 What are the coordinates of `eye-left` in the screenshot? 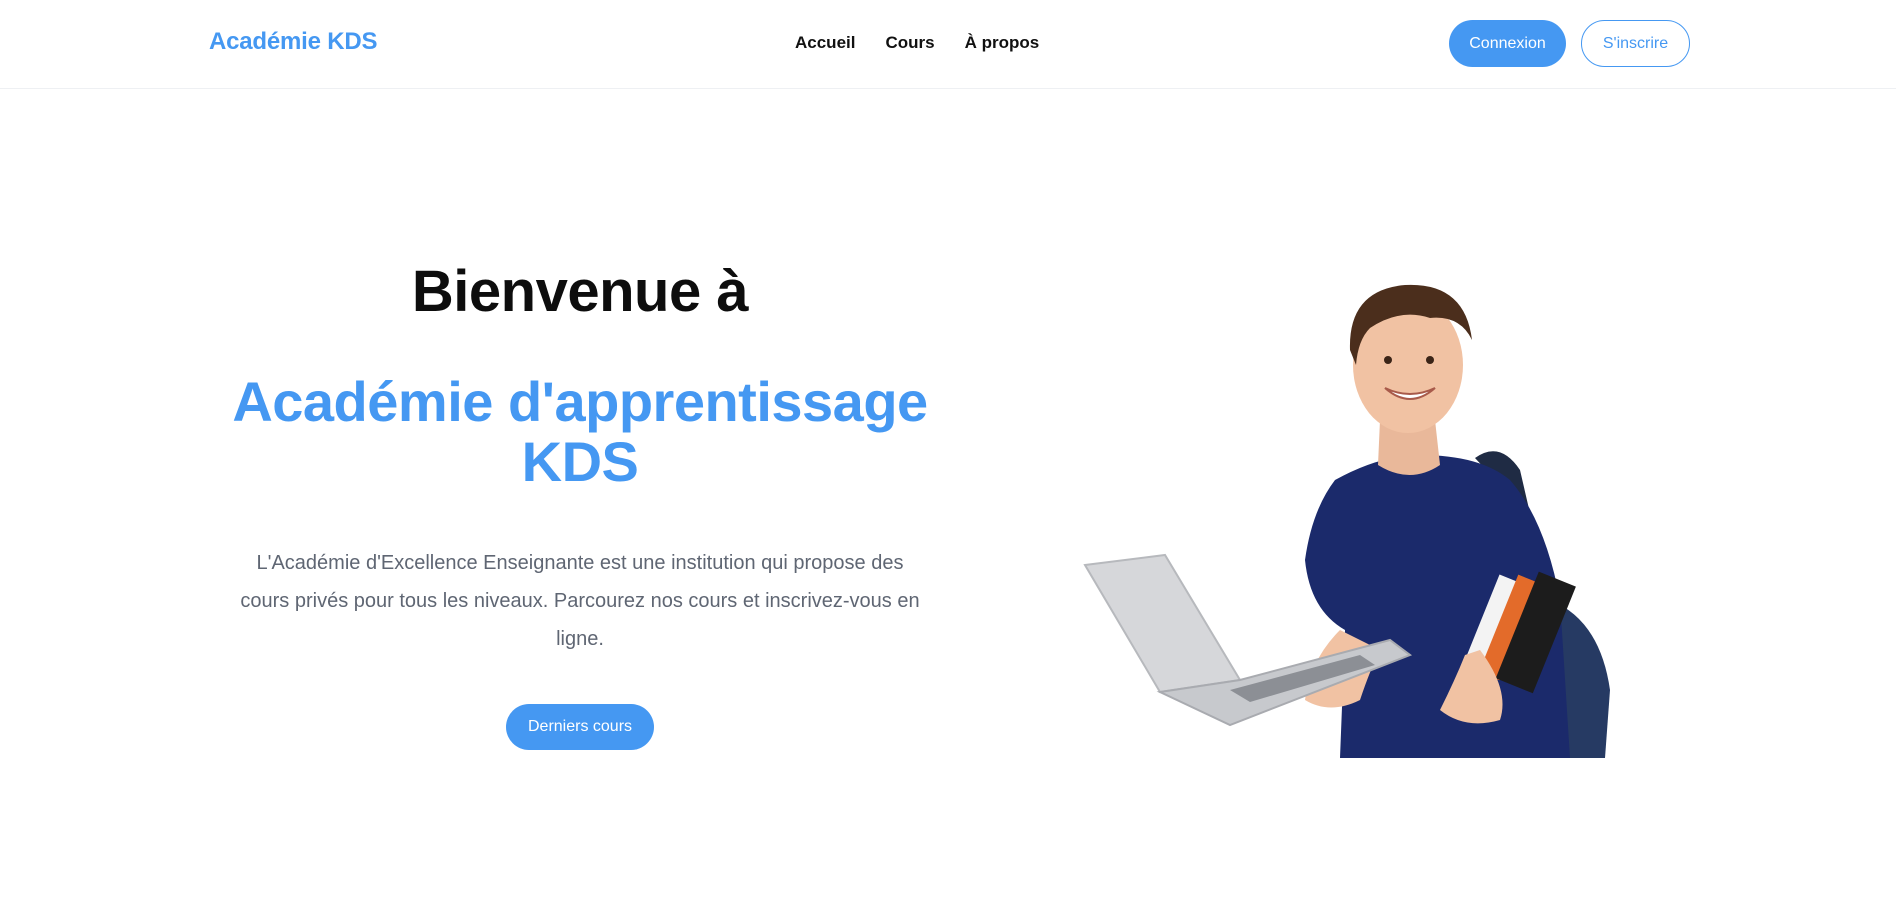 It's located at (1388, 360).